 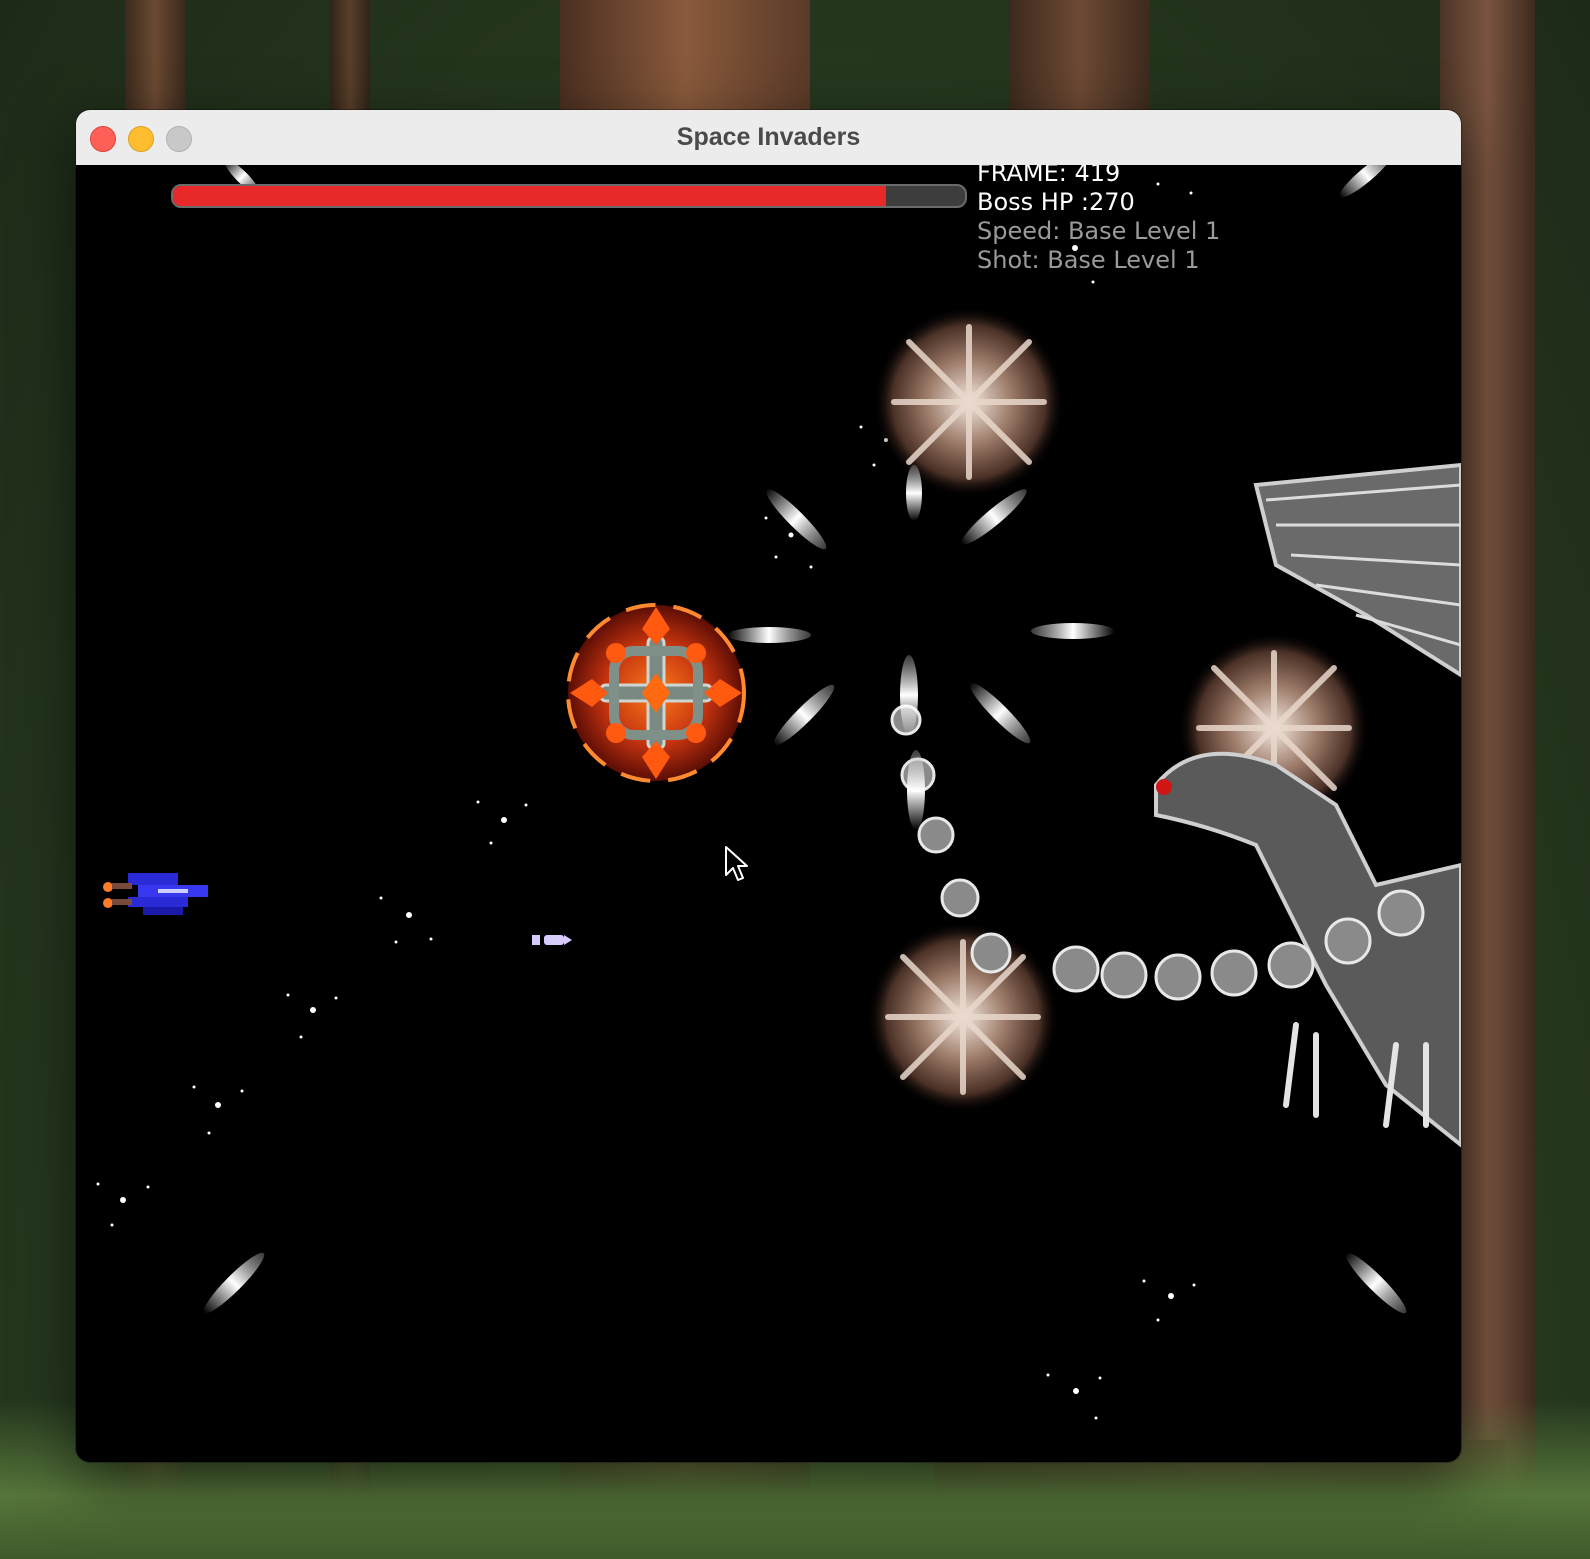 What do you see at coordinates (1088, 260) in the screenshot?
I see `shot-level-text: Shot: Base Level 1` at bounding box center [1088, 260].